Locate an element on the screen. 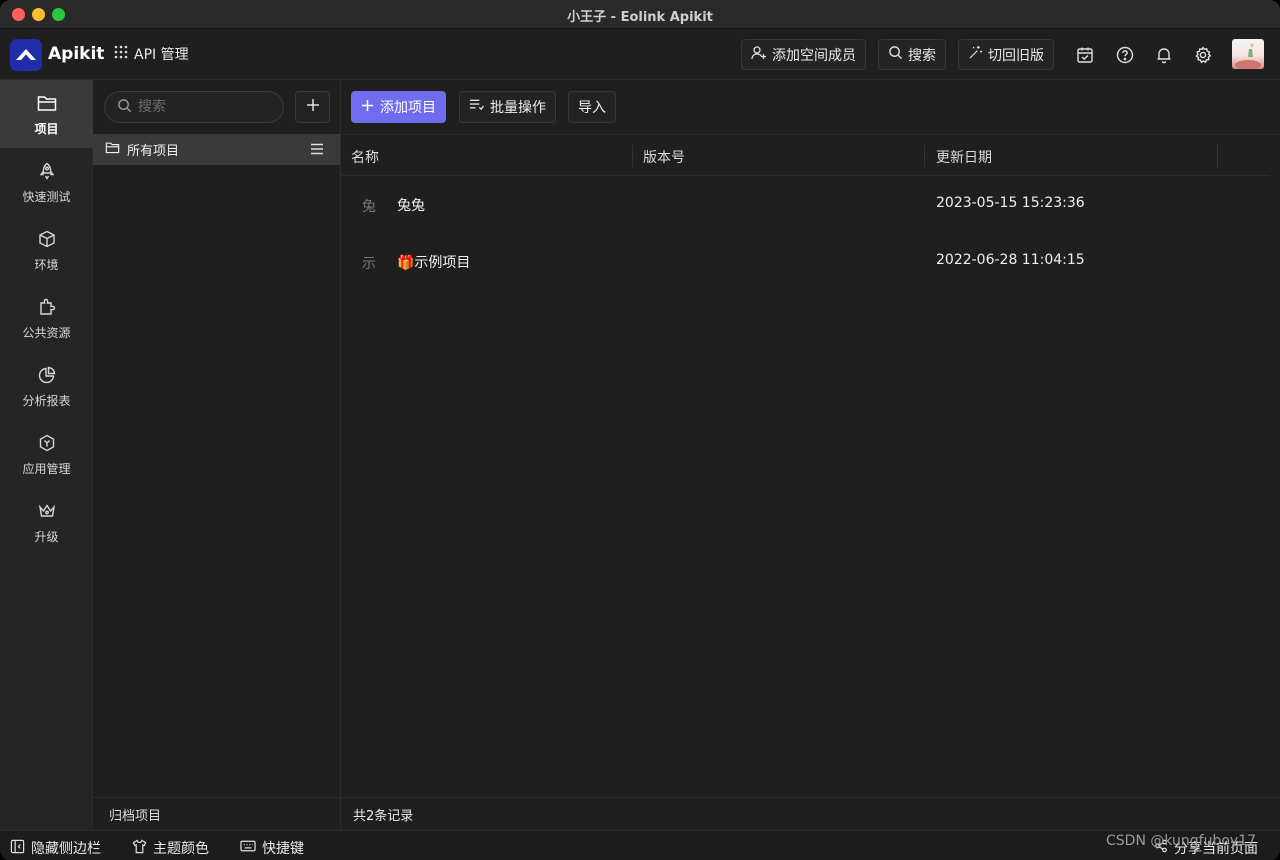 The image size is (1280, 860). nav-item-analytics: 分析报表 is located at coordinates (46, 386).